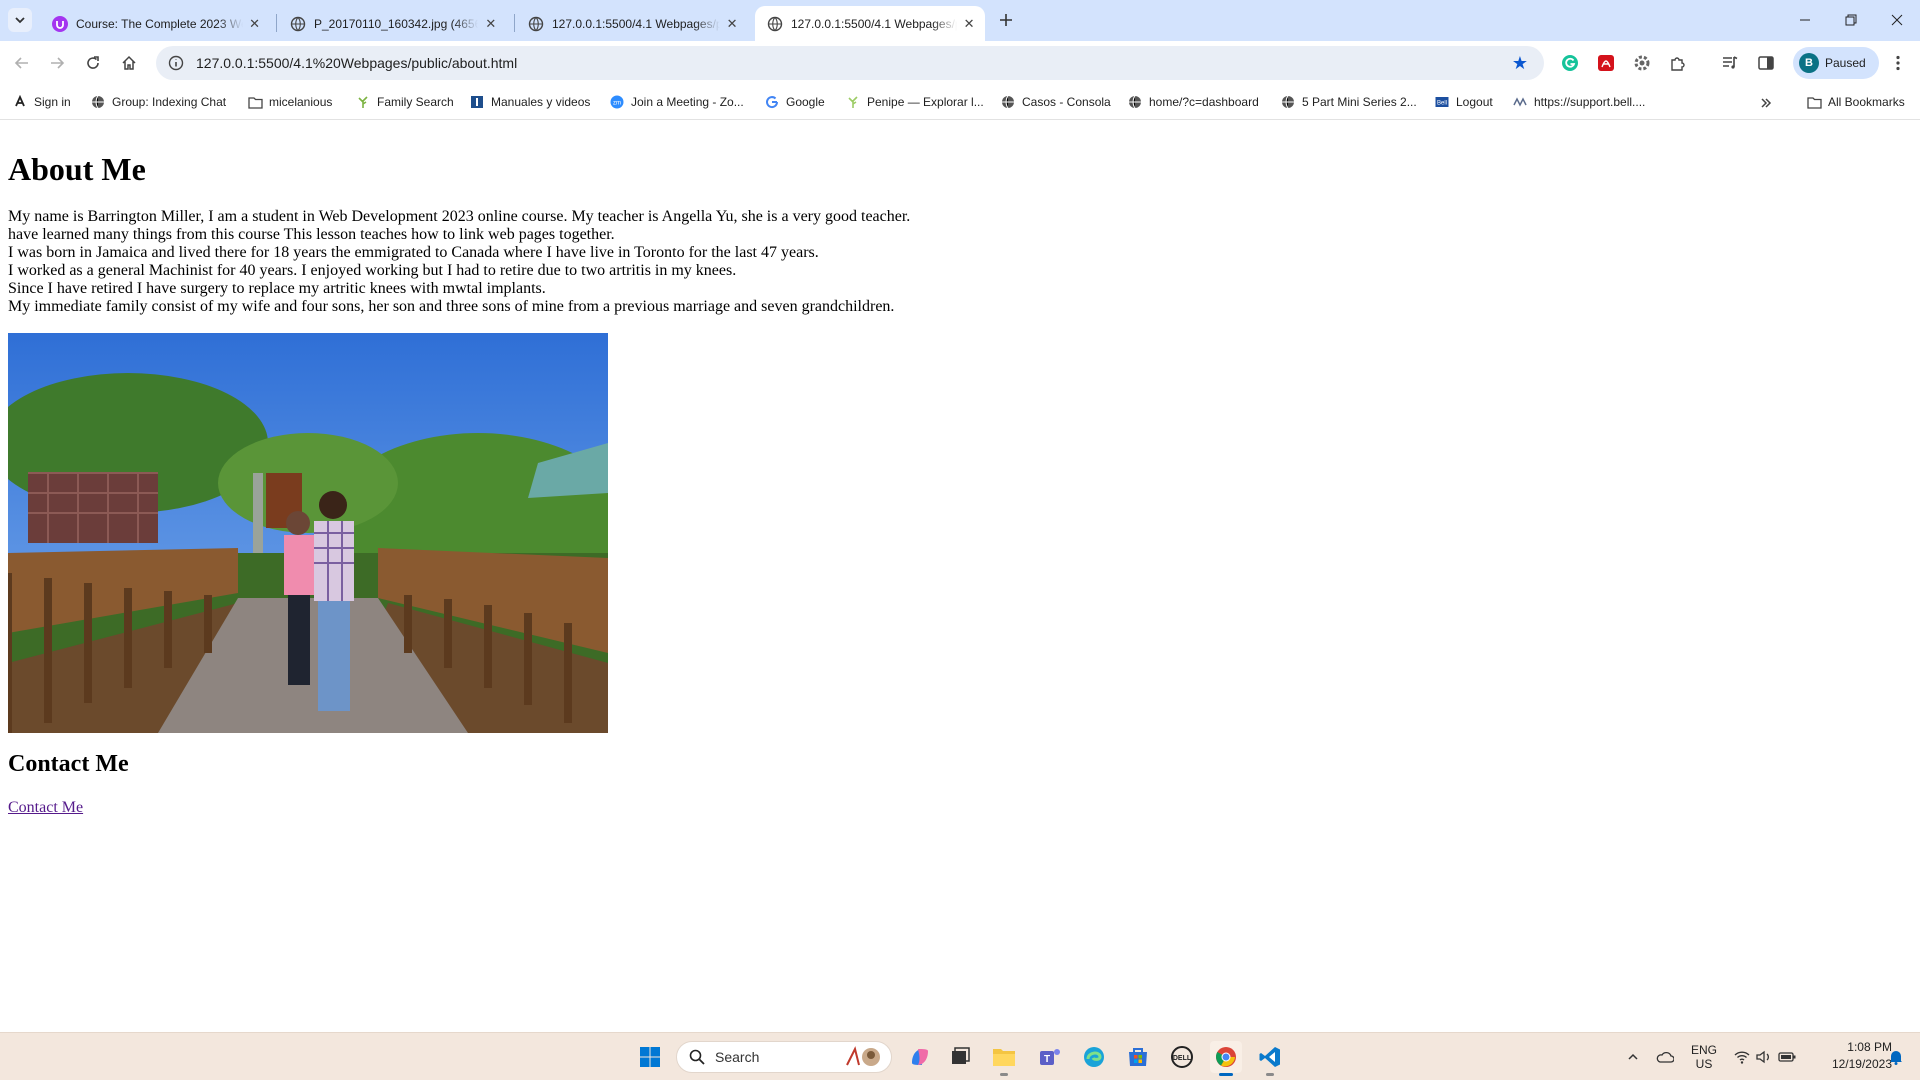 Image resolution: width=1920 pixels, height=1080 pixels. What do you see at coordinates (1766, 63) in the screenshot?
I see `side-panel-icon` at bounding box center [1766, 63].